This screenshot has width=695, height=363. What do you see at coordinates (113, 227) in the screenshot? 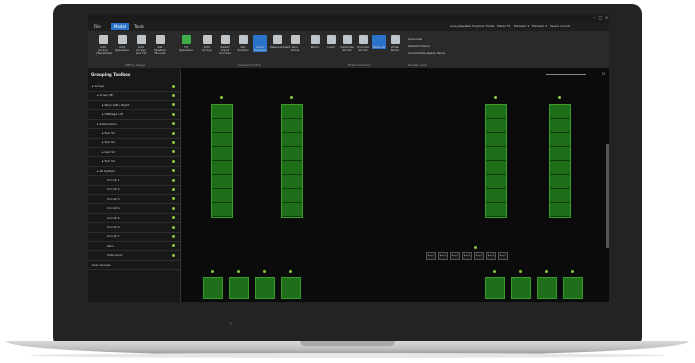
I see `tree-item: Circuit 6` at bounding box center [113, 227].